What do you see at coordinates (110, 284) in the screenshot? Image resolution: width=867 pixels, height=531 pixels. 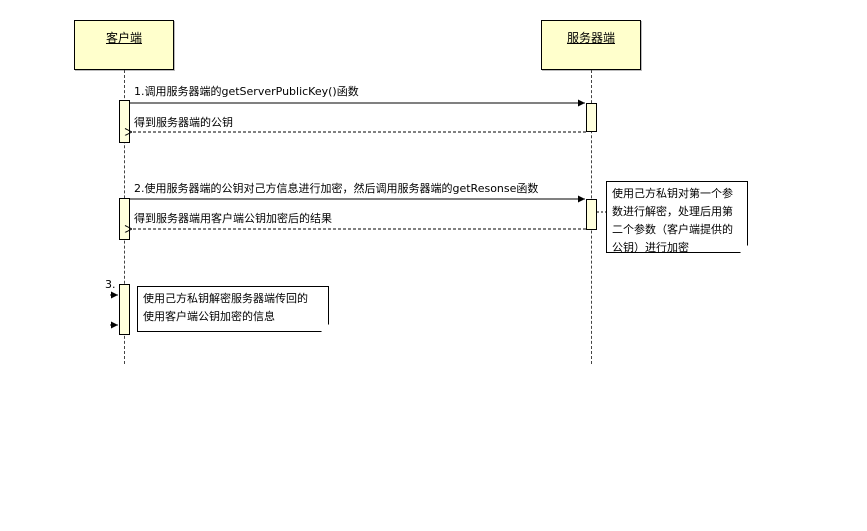 I see `message-3-label: 3.` at bounding box center [110, 284].